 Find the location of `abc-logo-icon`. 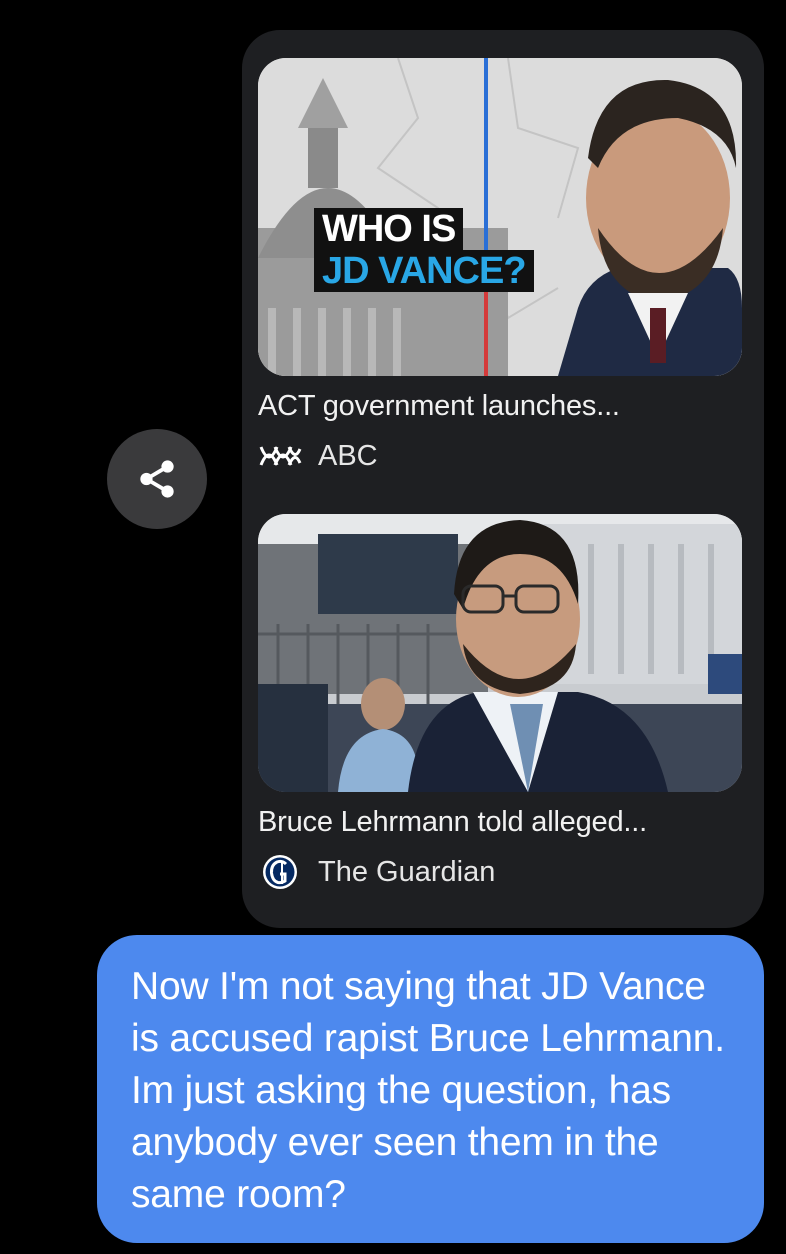

abc-logo-icon is located at coordinates (280, 456).